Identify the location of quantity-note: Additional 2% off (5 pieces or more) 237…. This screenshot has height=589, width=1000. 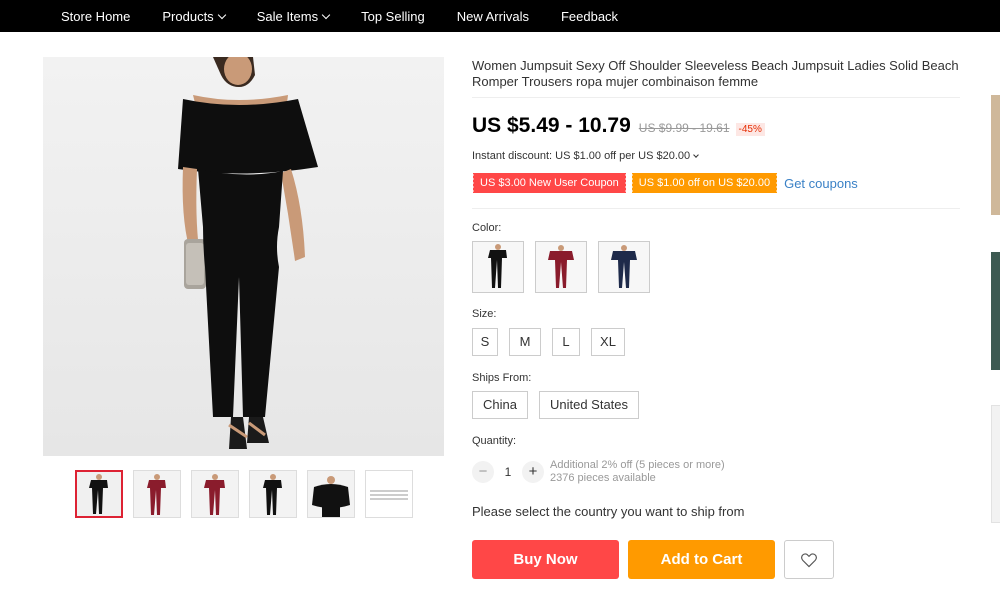
(637, 472).